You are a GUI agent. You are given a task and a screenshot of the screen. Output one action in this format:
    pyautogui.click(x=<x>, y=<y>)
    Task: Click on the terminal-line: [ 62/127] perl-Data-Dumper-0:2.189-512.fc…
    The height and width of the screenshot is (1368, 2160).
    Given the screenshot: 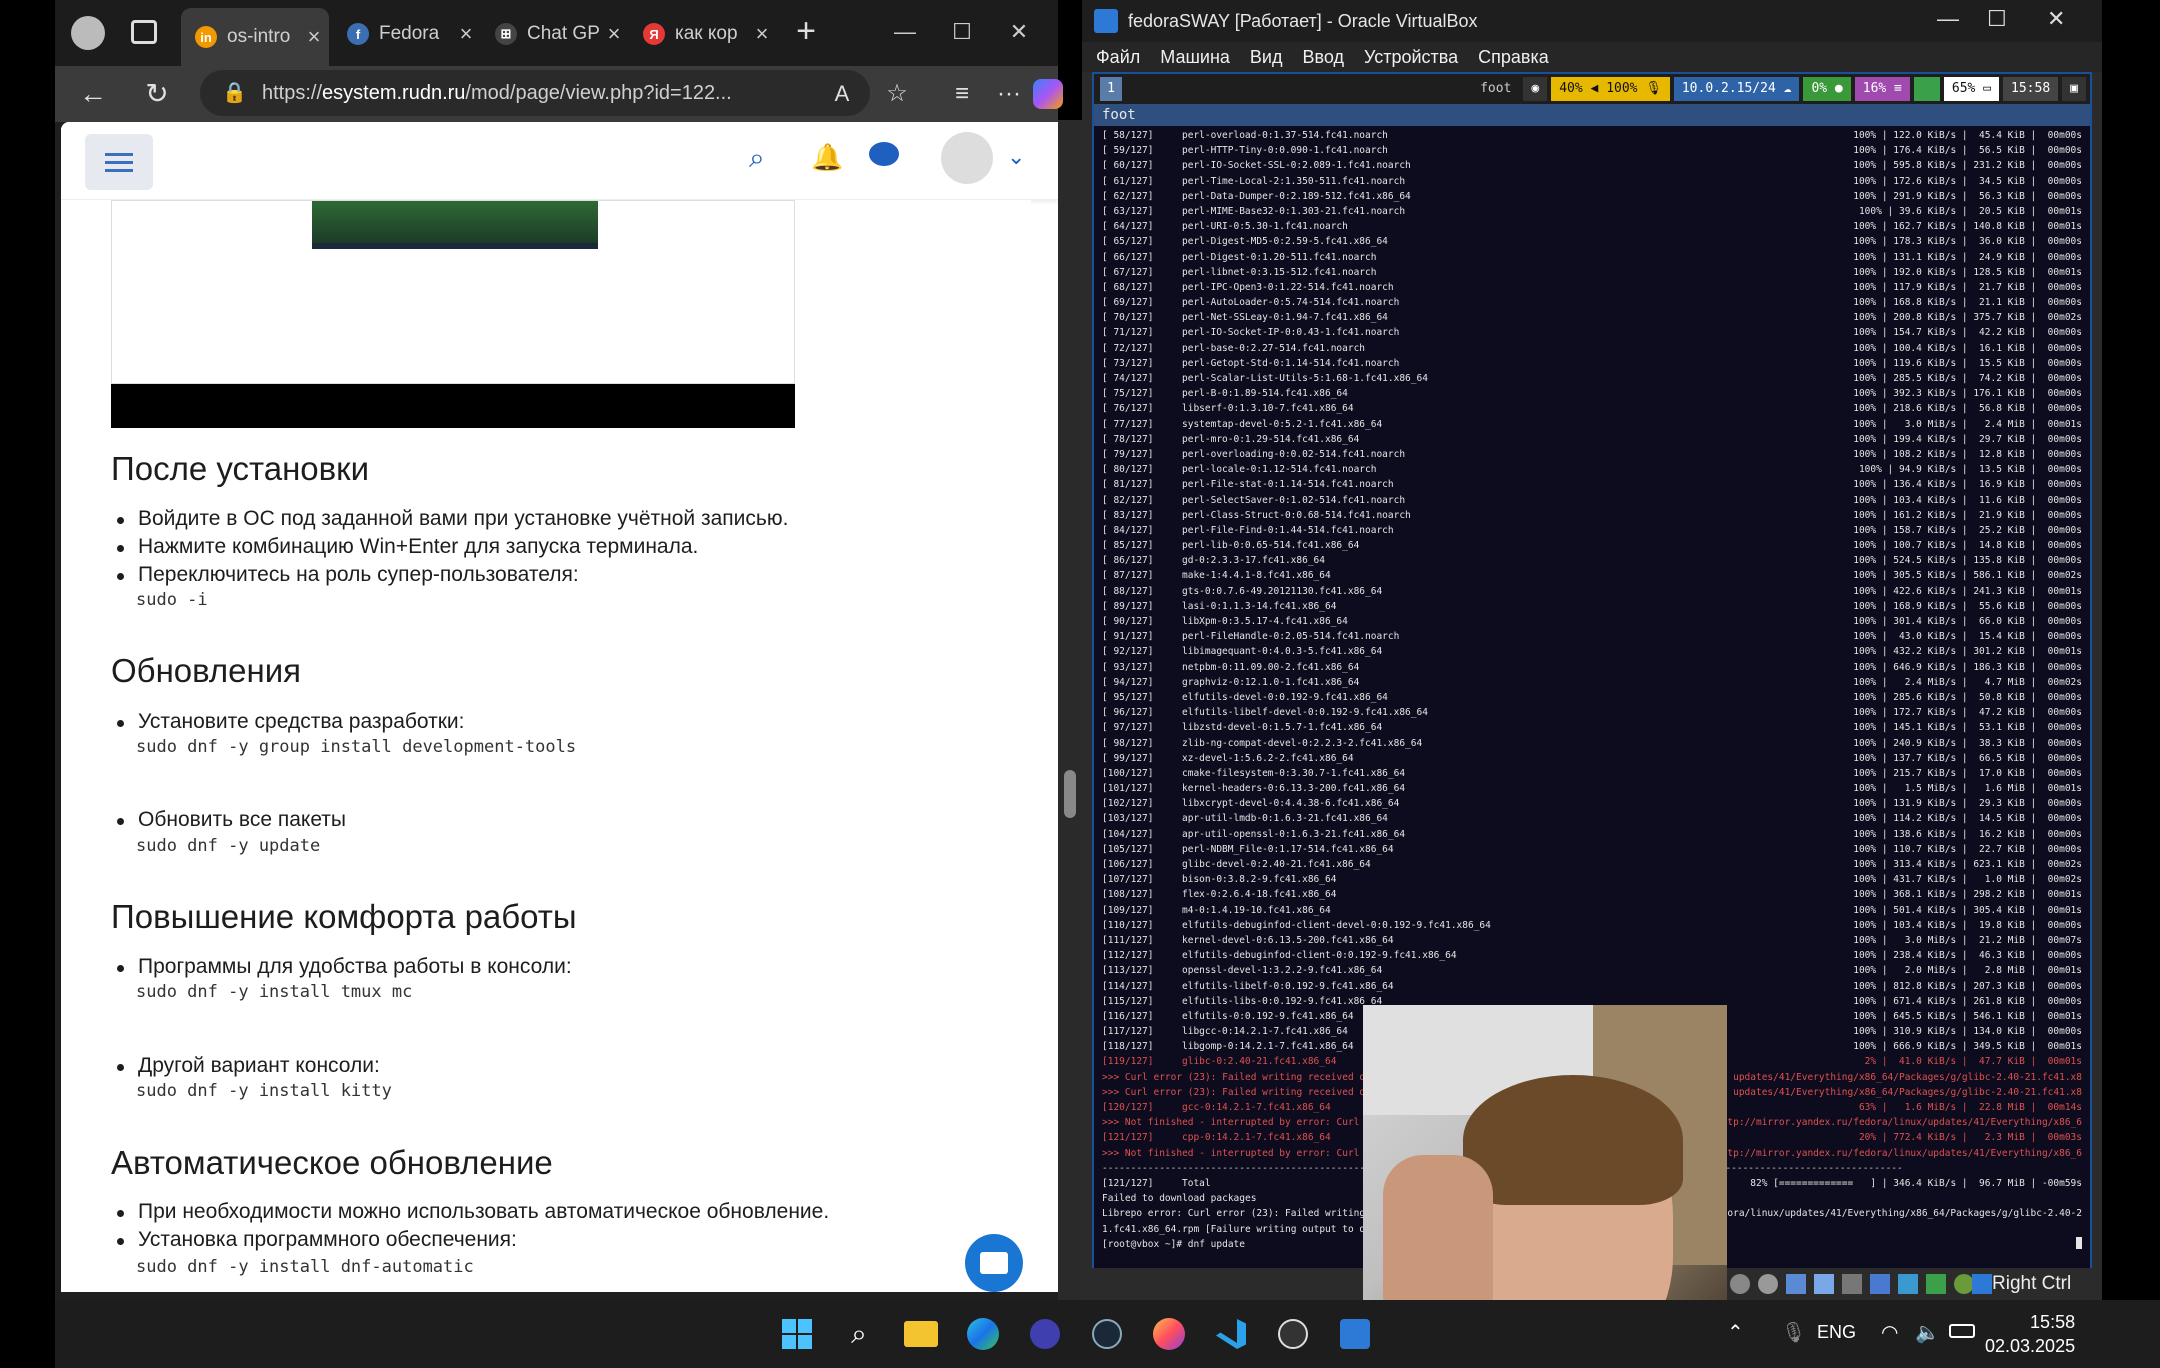 What is the action you would take?
    pyautogui.click(x=1592, y=196)
    